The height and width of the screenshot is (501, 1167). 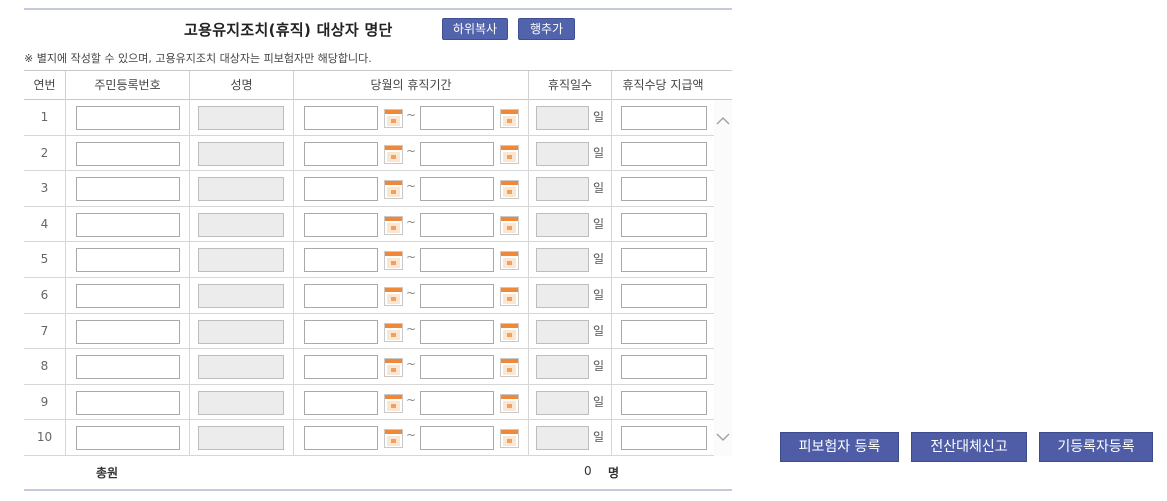 What do you see at coordinates (45, 295) in the screenshot?
I see `row-number: 6` at bounding box center [45, 295].